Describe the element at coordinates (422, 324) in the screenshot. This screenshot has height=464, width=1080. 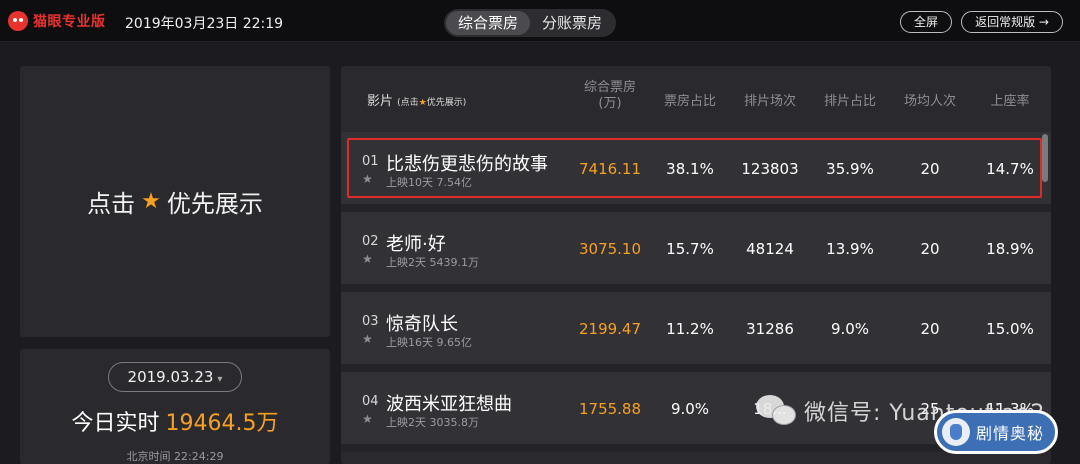
I see `row-title: 惊奇队长` at that location.